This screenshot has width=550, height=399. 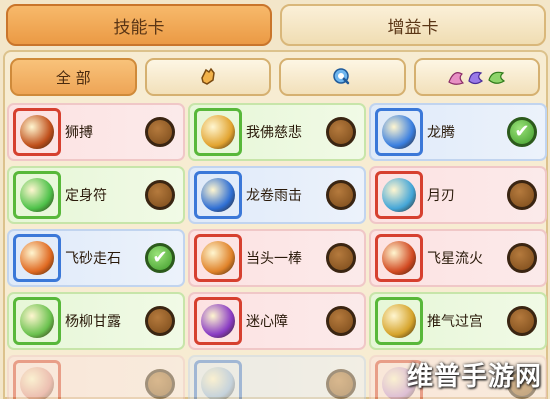 I want to click on skill-card: 我佛慈悲, so click(x=277, y=132).